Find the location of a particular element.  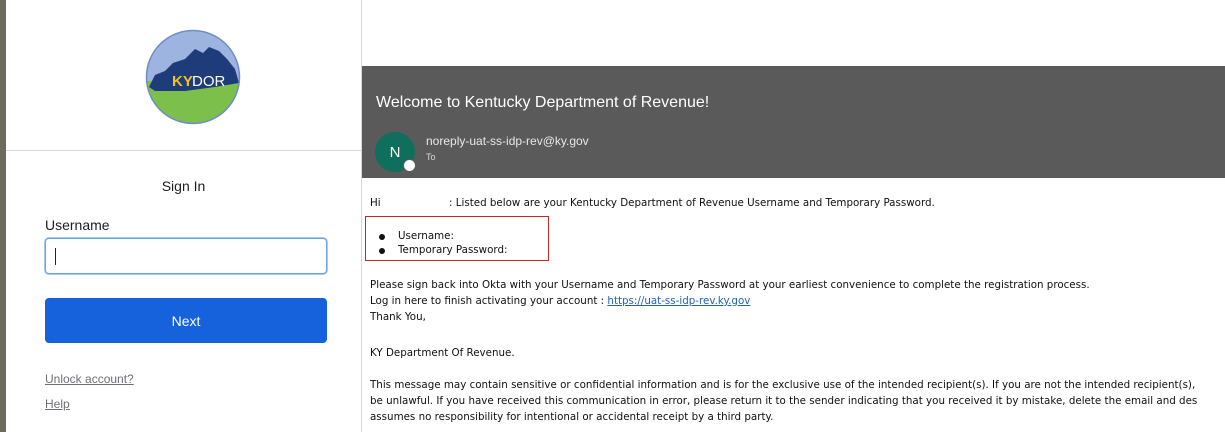

recipient-to-label: To is located at coordinates (431, 157).